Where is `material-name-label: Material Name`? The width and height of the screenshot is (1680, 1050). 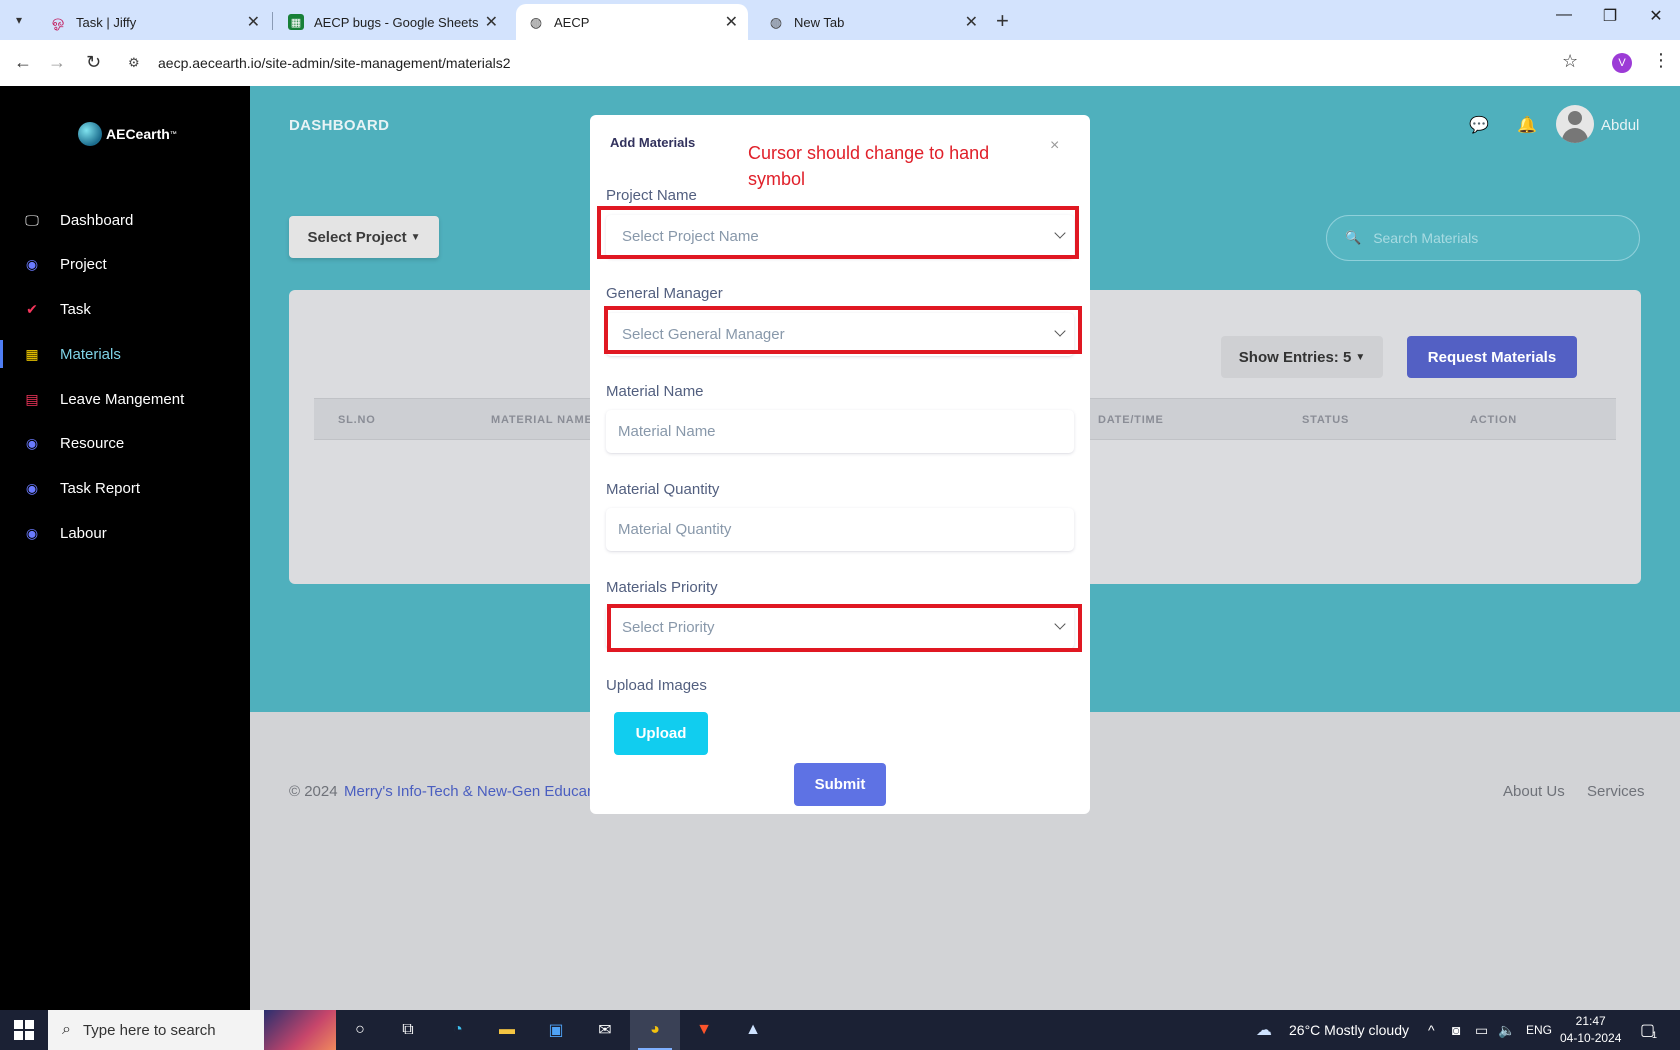
material-name-label: Material Name is located at coordinates (655, 391).